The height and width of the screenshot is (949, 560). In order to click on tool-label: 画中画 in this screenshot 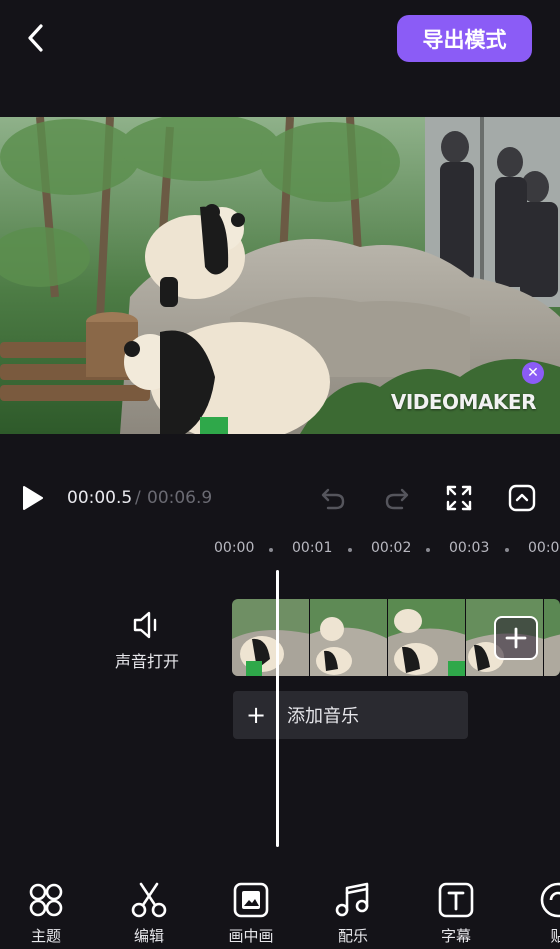, I will do `click(251, 936)`.